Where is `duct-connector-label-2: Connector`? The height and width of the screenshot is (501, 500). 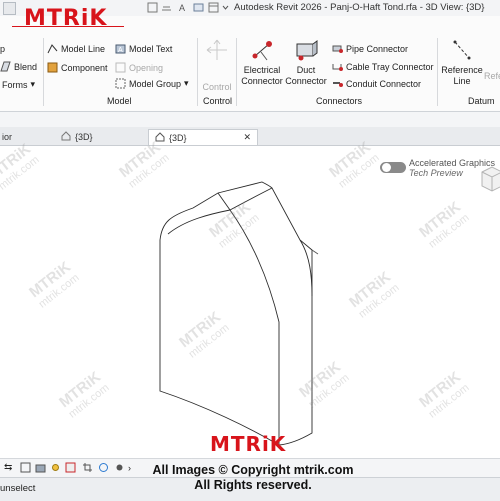
duct-connector-label-2: Connector is located at coordinates (306, 81).